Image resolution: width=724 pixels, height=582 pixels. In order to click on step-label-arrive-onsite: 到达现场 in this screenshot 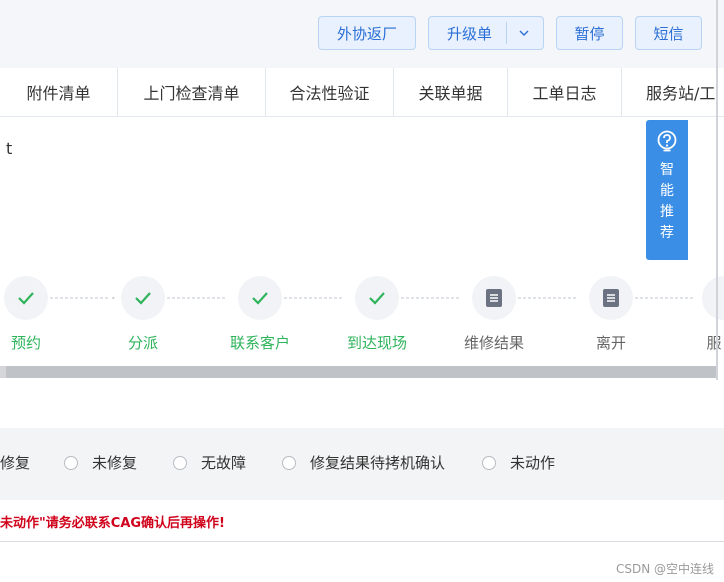, I will do `click(377, 343)`.